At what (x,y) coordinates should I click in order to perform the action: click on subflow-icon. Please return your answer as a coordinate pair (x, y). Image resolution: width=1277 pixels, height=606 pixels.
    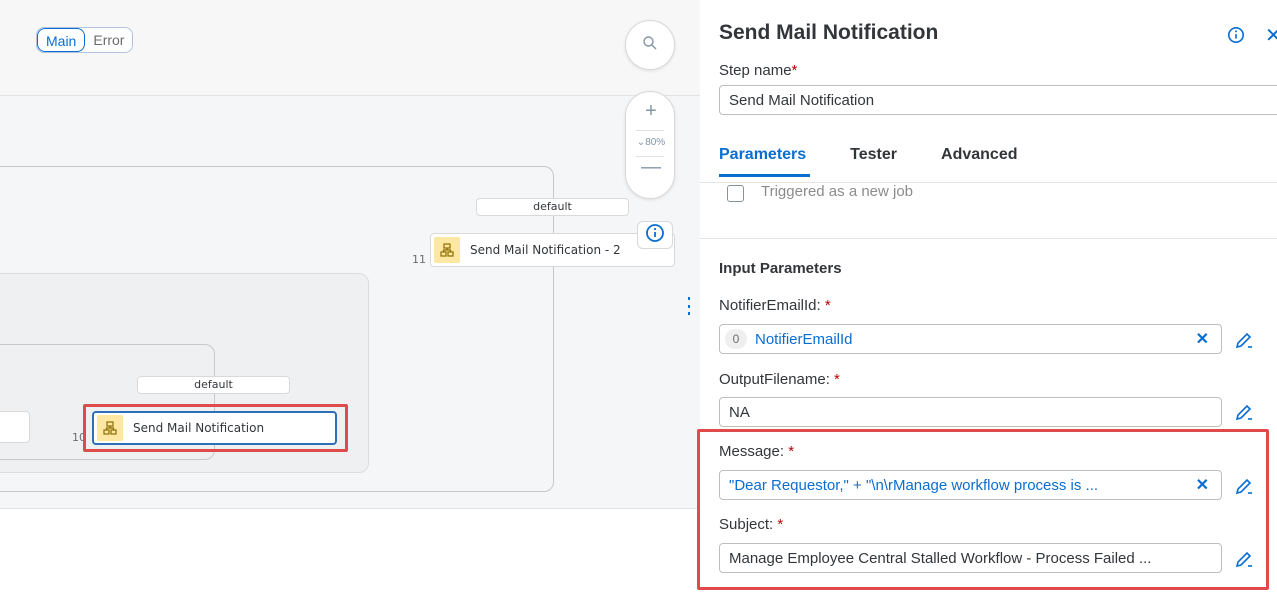
    Looking at the image, I should click on (447, 250).